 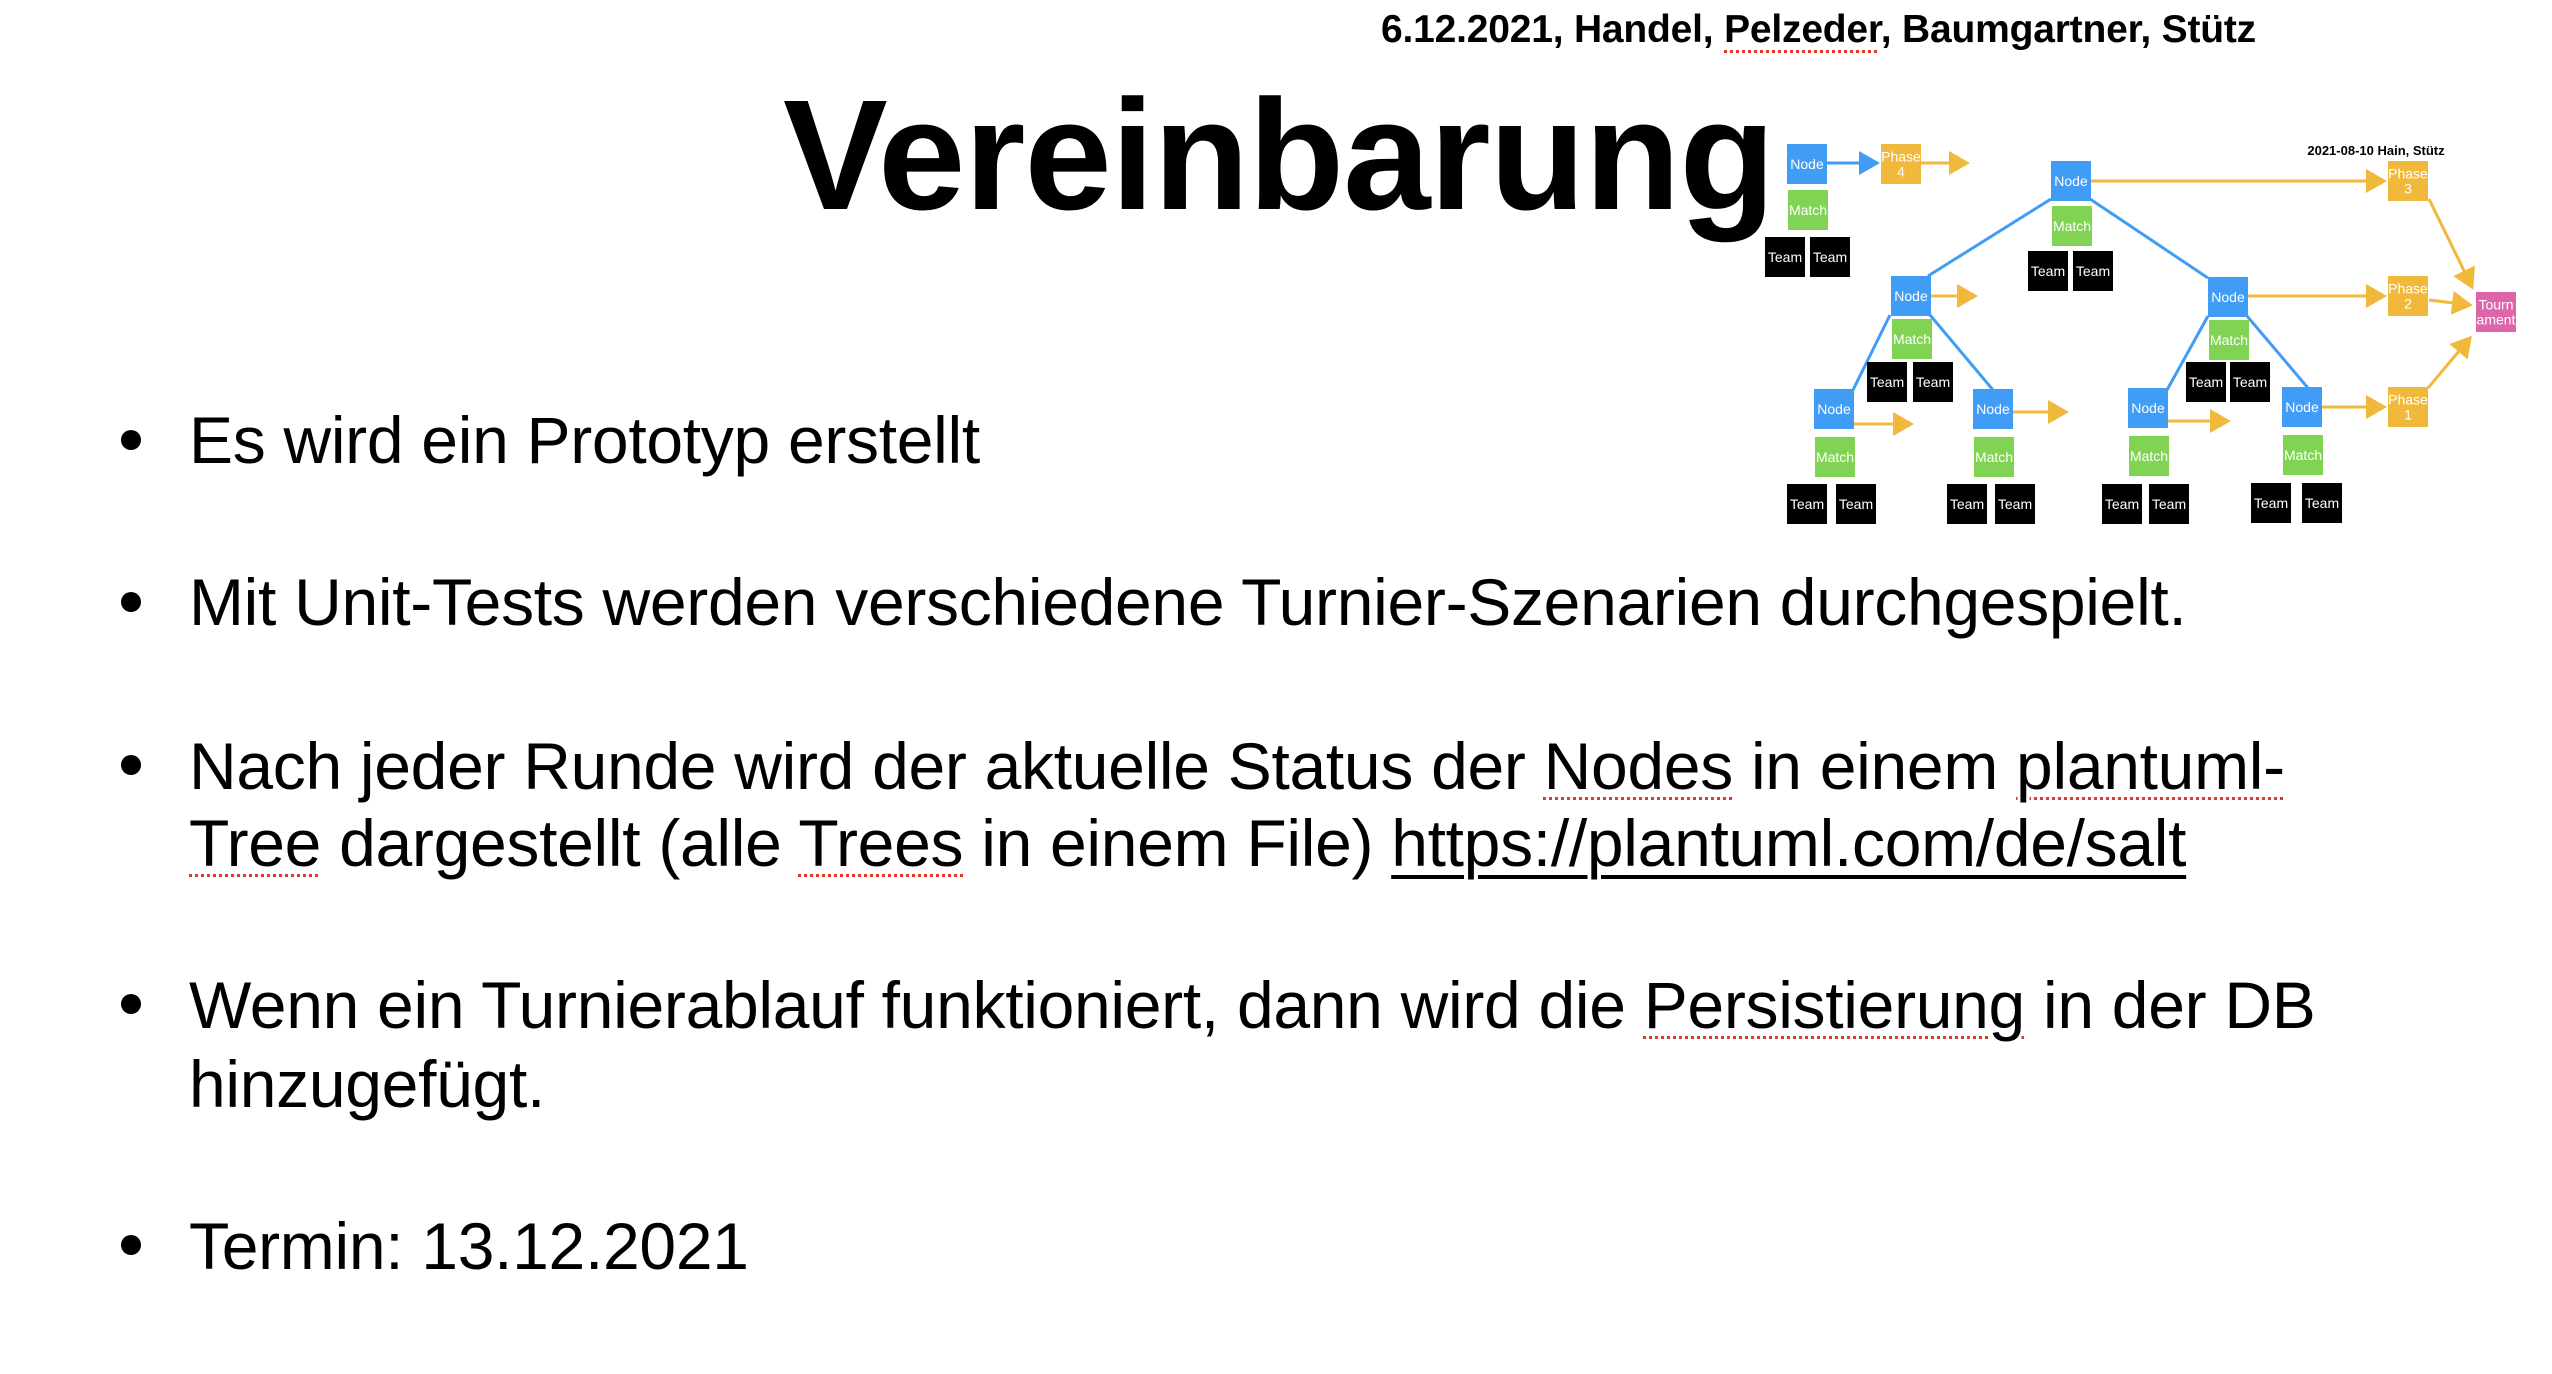 I want to click on team-box-right-right-b: Team, so click(x=2322, y=503).